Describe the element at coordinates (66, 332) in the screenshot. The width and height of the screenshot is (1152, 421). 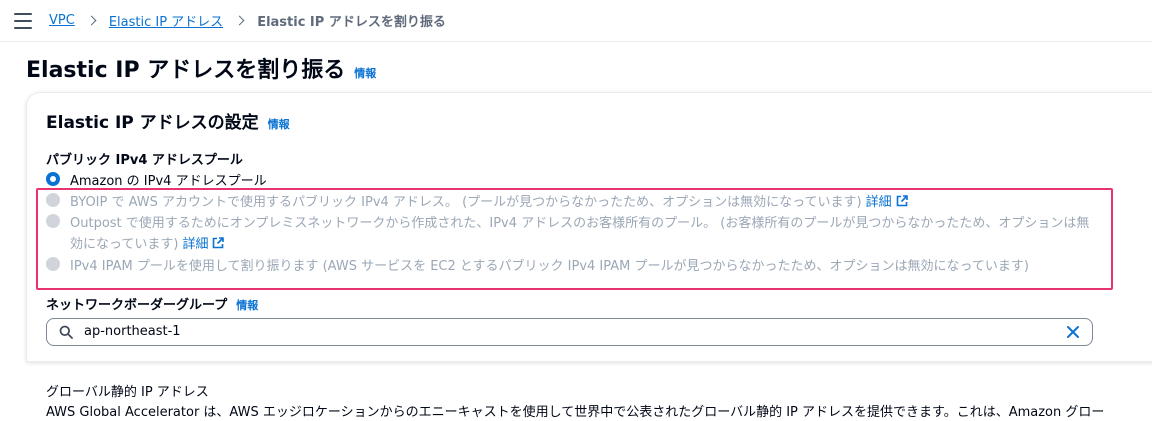
I see `search-icon` at that location.